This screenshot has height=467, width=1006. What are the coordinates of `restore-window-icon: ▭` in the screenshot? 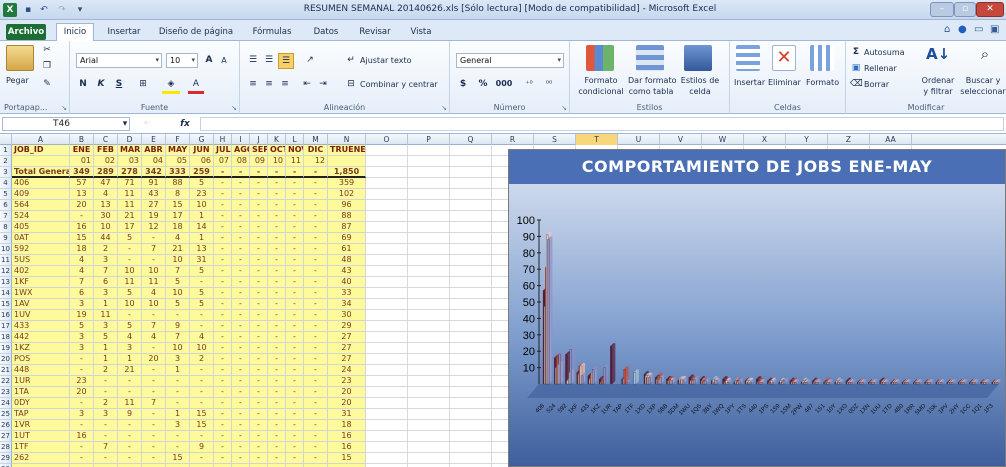 It's located at (978, 29).